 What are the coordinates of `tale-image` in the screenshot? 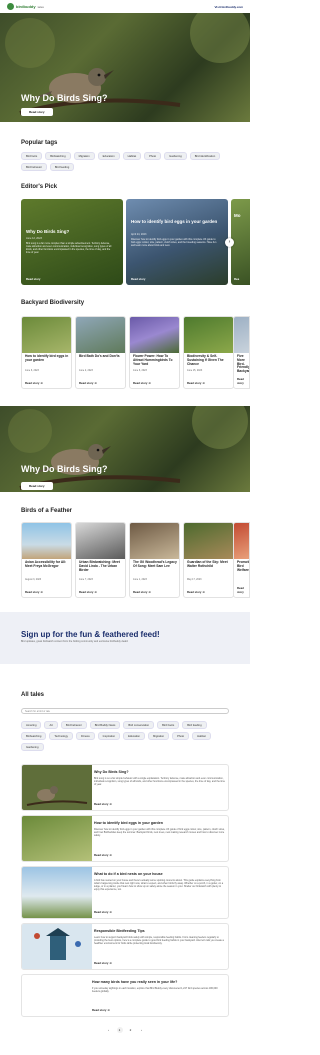 It's located at (57, 892).